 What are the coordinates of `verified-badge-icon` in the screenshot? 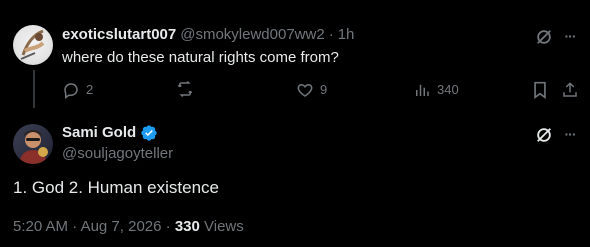 It's located at (149, 133).